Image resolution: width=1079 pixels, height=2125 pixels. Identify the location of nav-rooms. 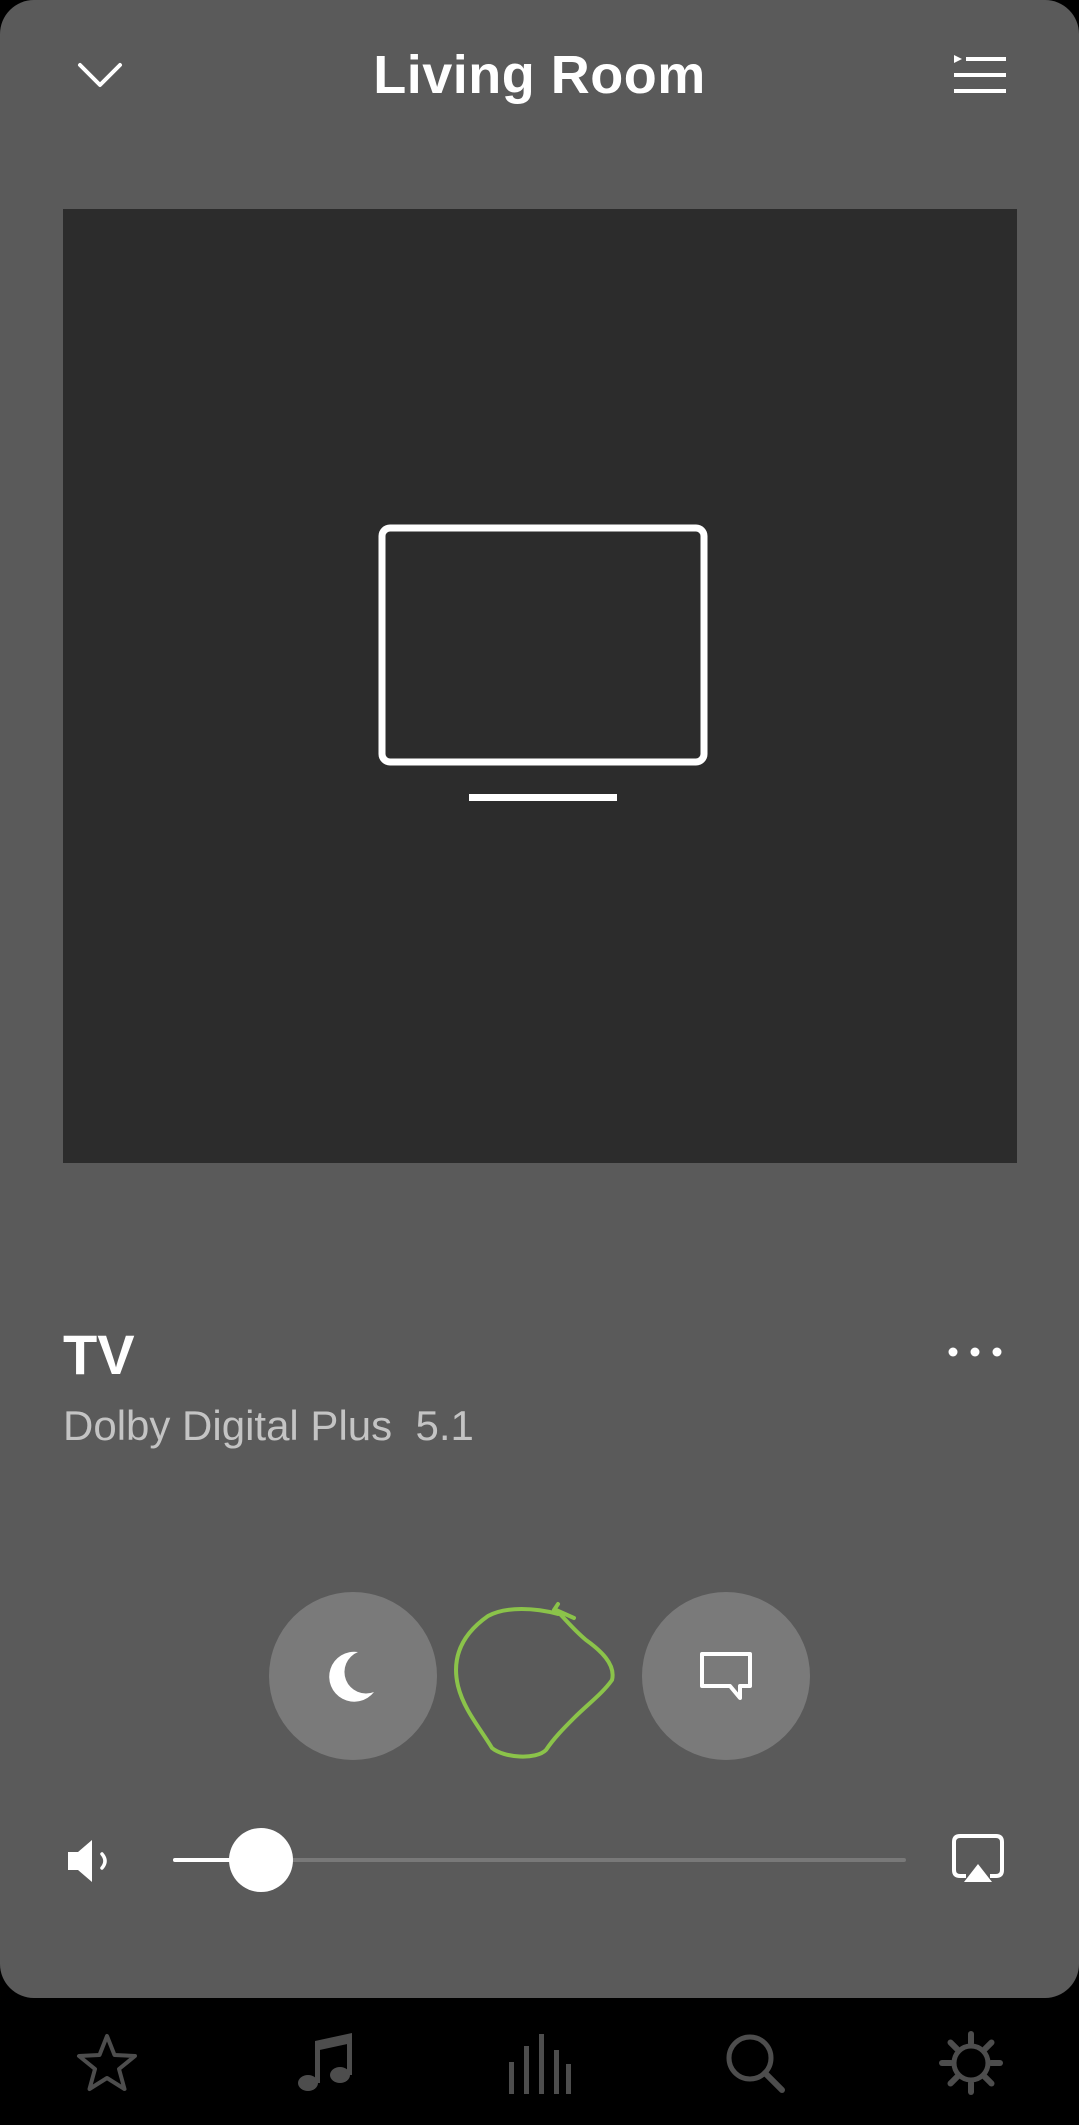
(539, 2063).